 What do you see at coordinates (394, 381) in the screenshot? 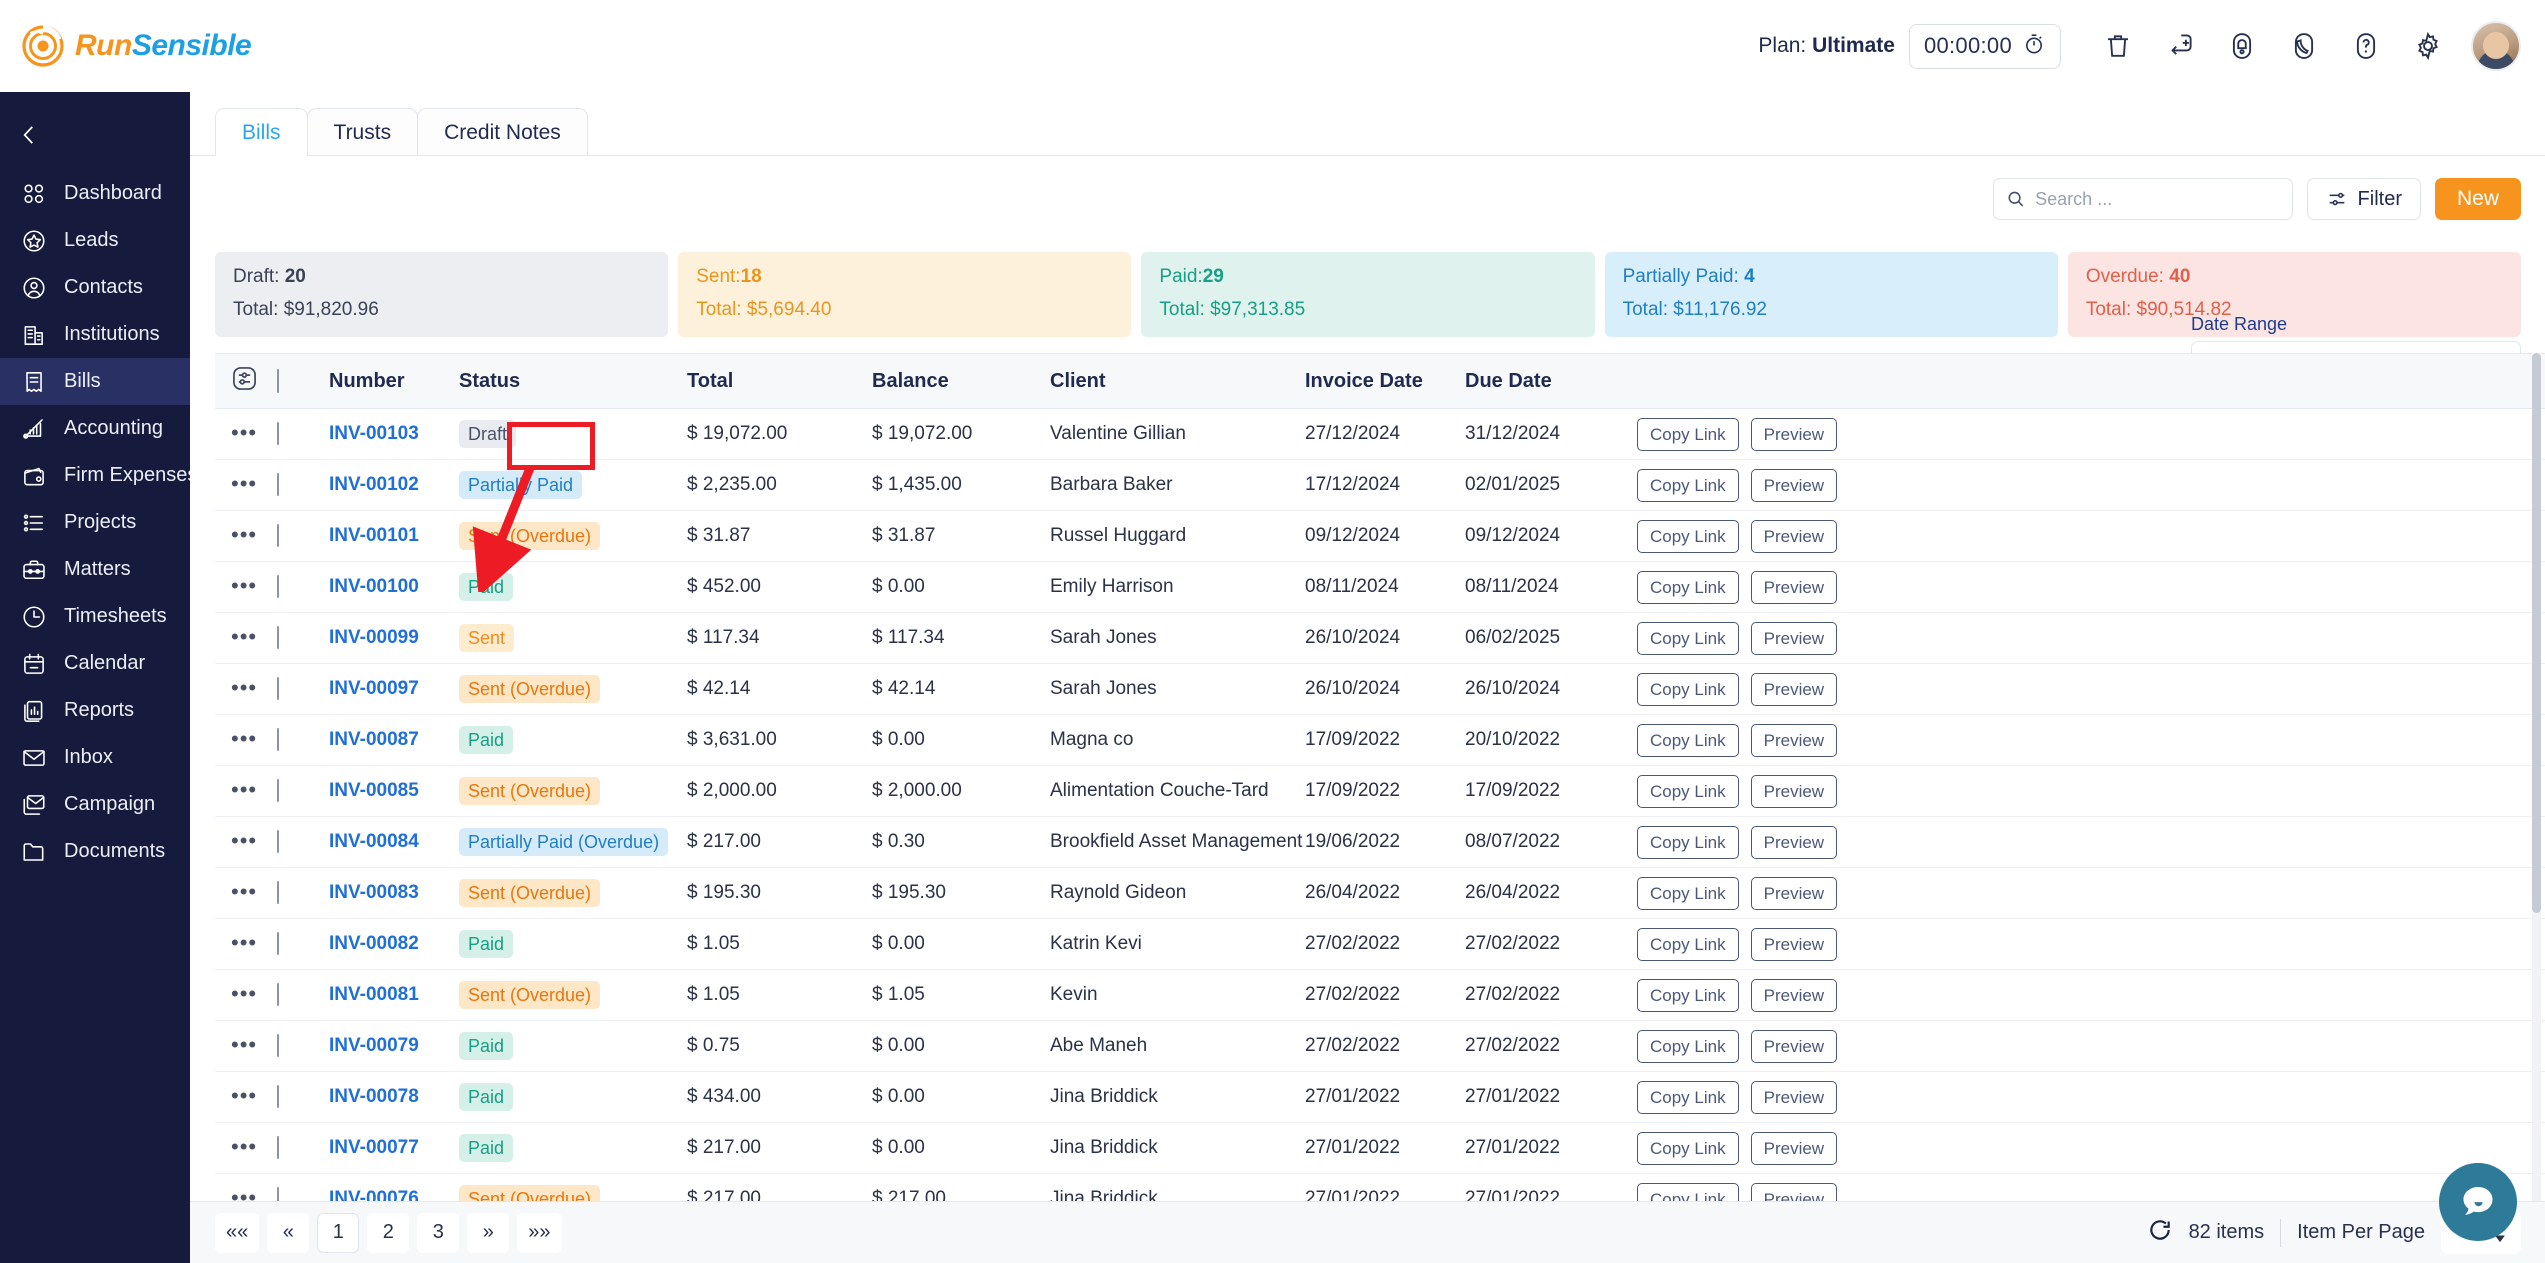
I see `header-number: Number` at bounding box center [394, 381].